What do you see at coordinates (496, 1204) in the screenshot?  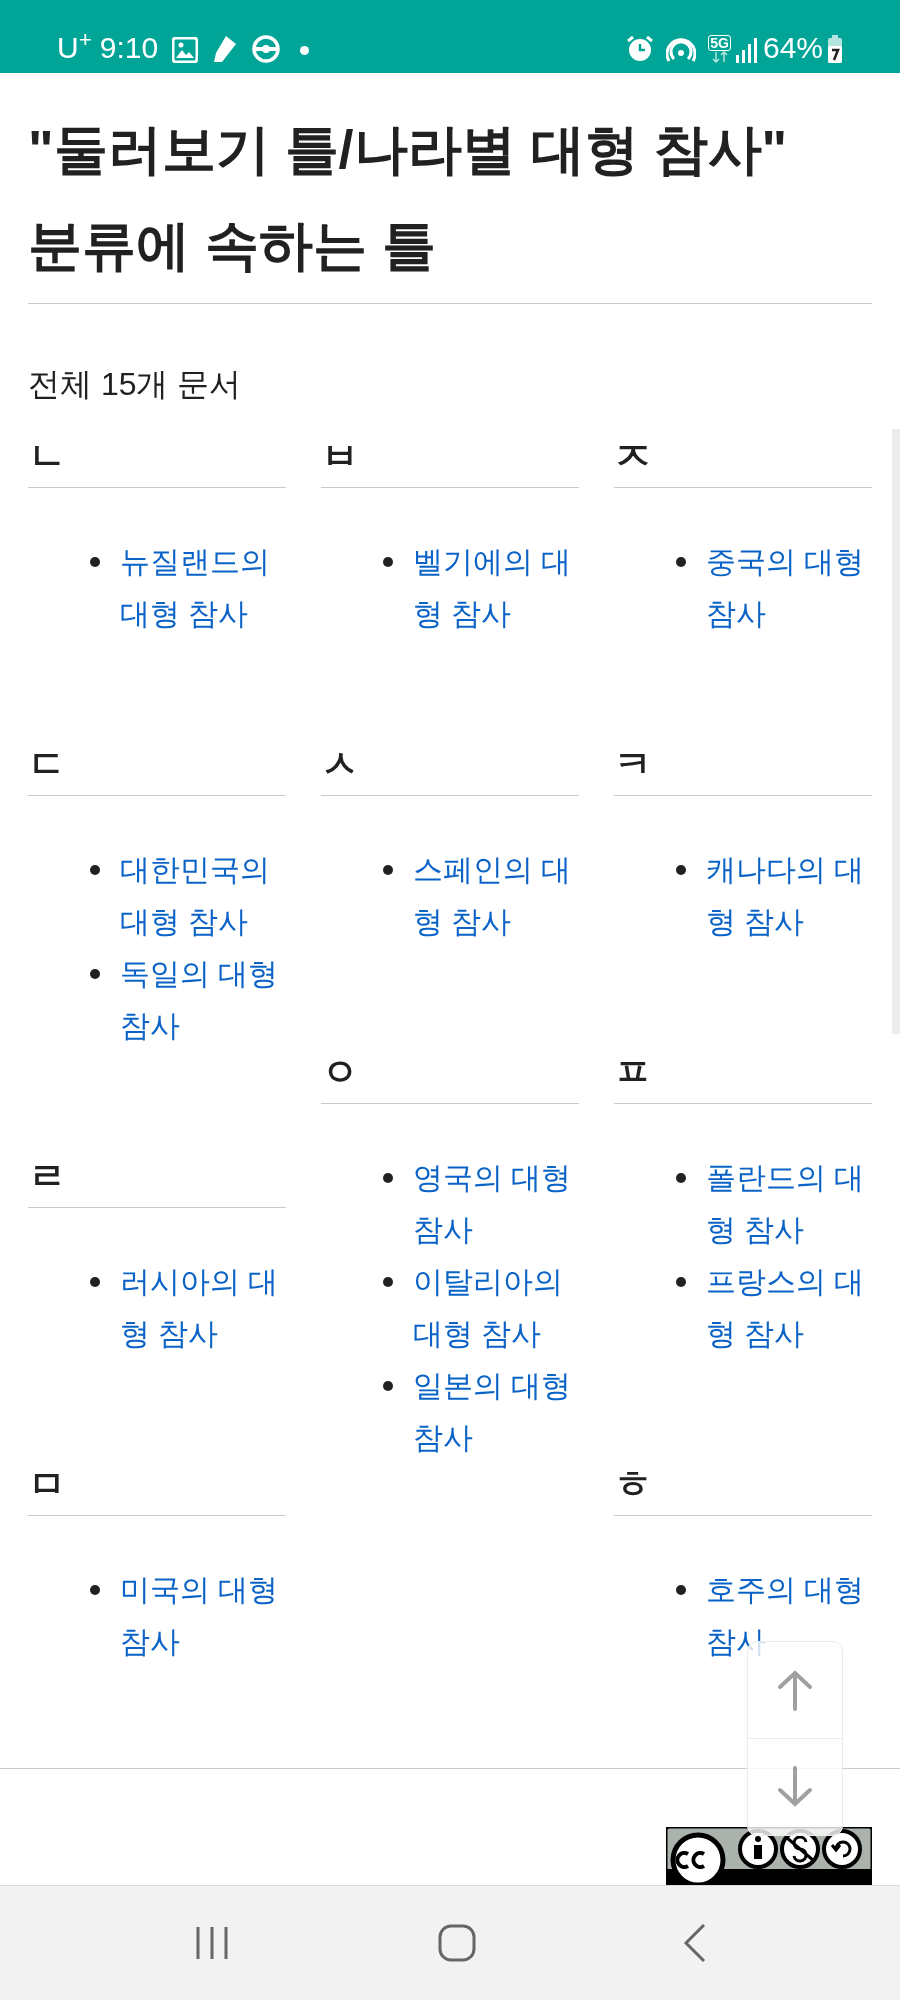 I see `article-link: 영국의 대형 참사` at bounding box center [496, 1204].